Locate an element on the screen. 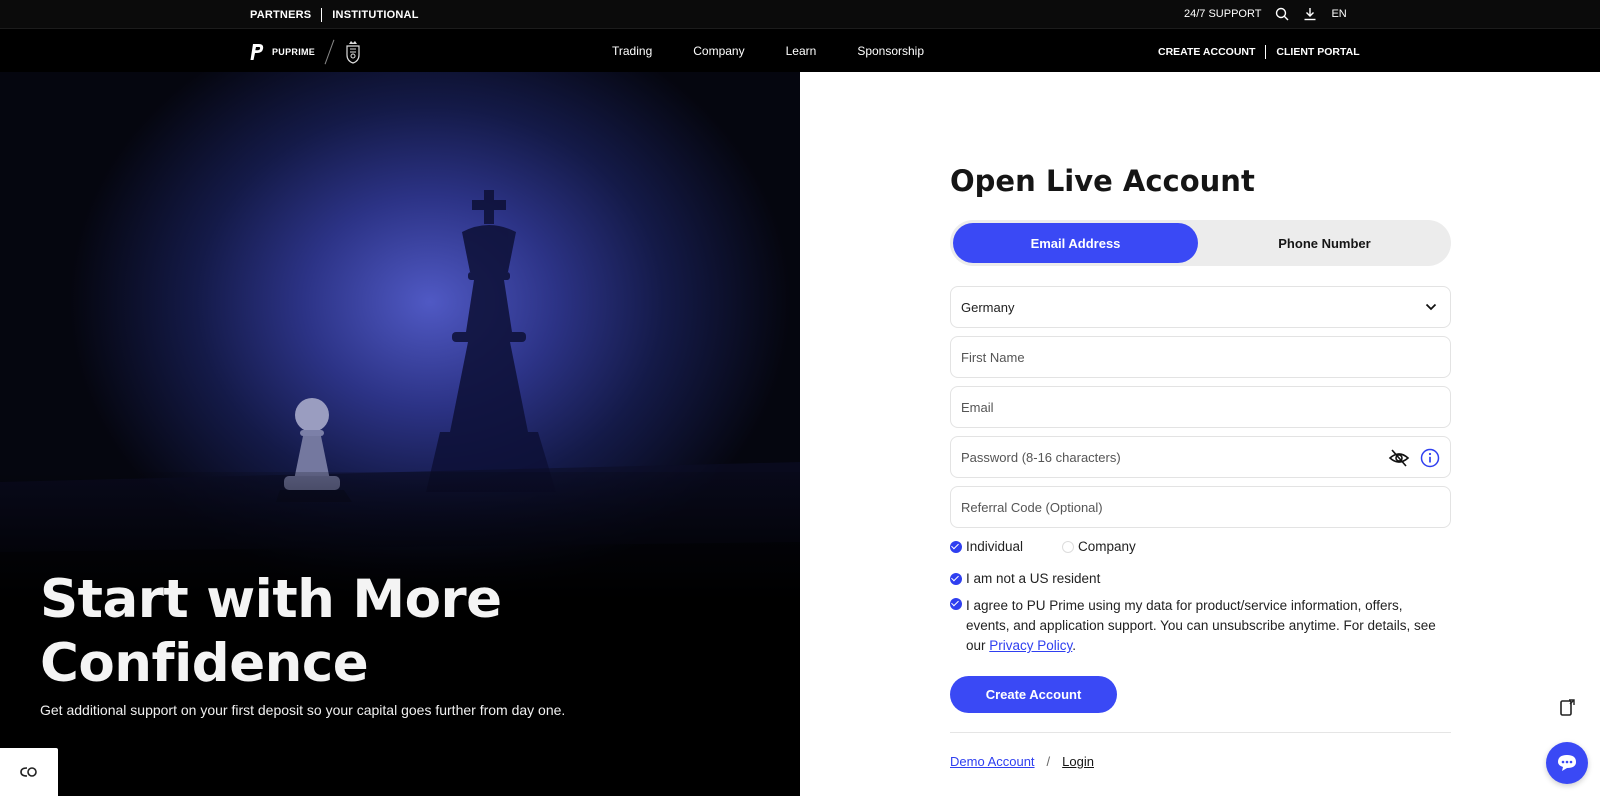 The width and height of the screenshot is (1600, 796). eye-off-icon is located at coordinates (1399, 458).